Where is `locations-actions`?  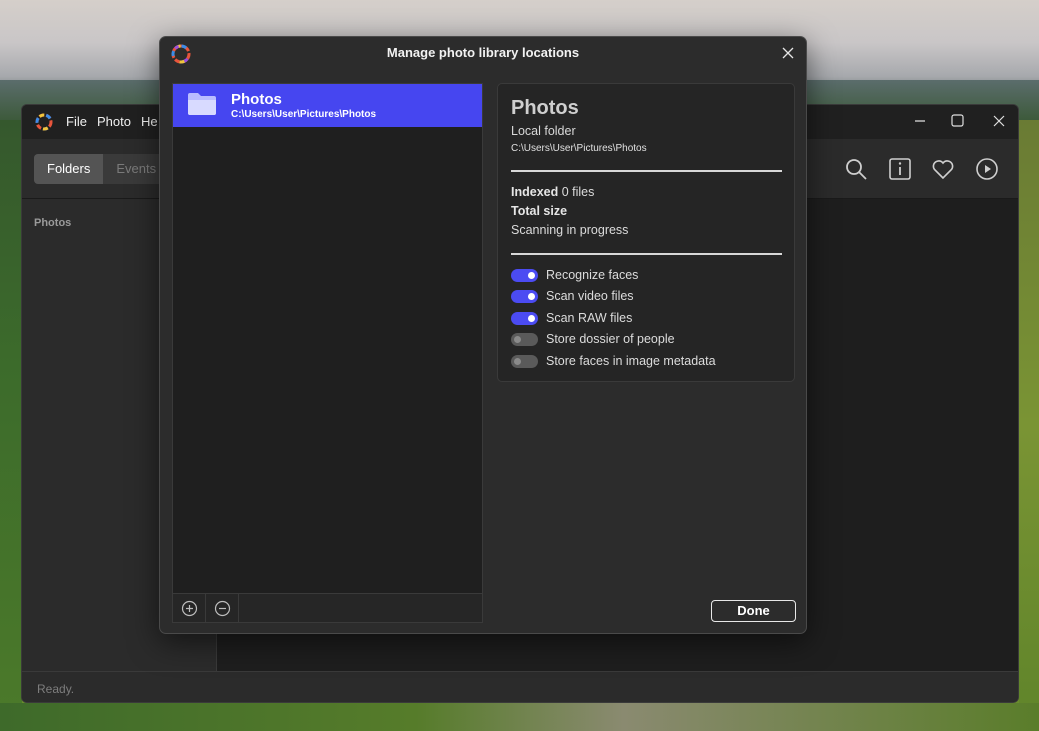
locations-actions is located at coordinates (327, 608).